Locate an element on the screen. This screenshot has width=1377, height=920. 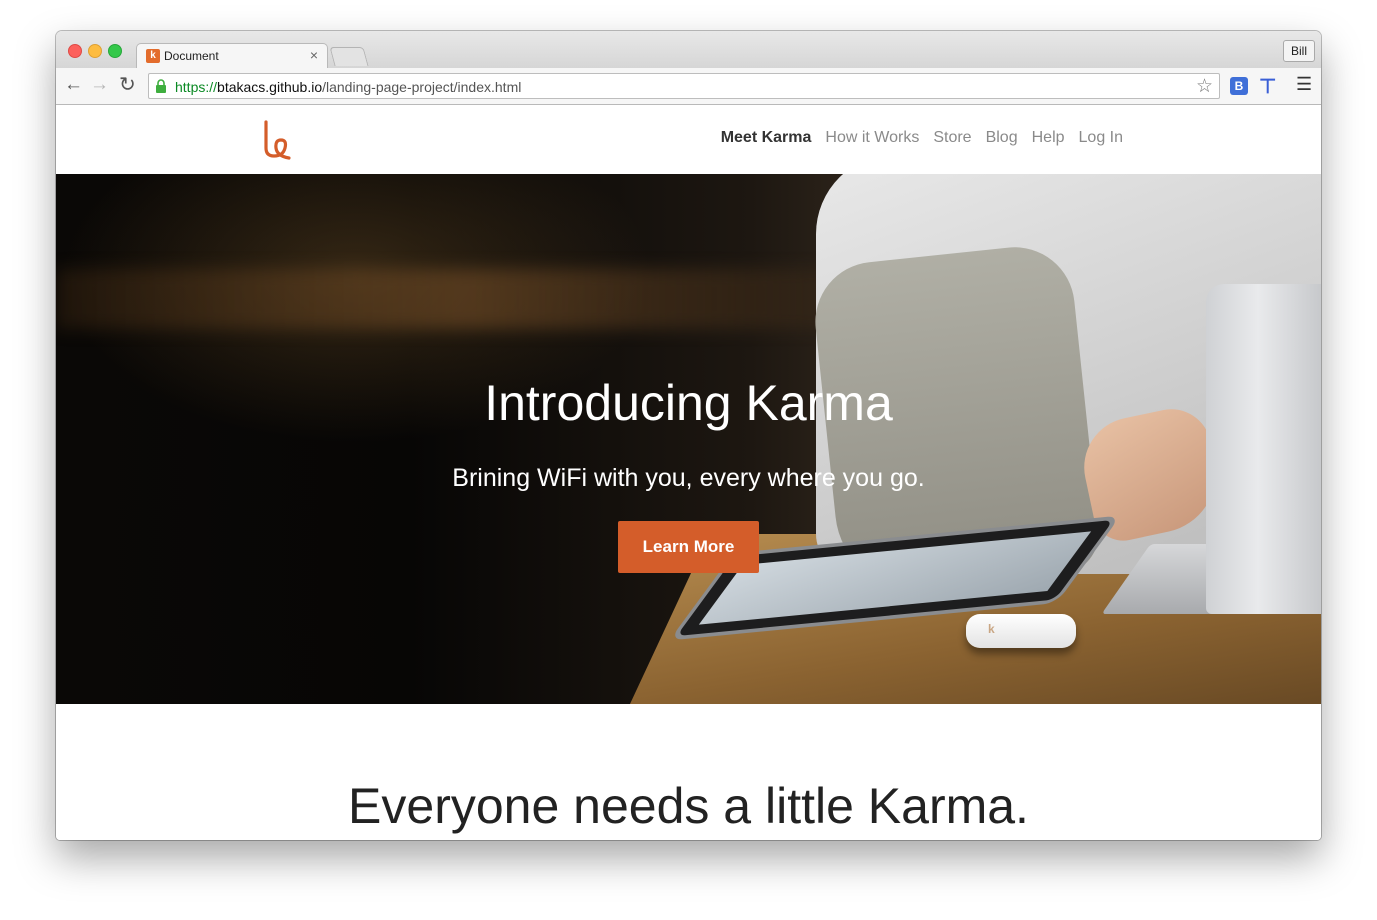
section-title: Everyone needs a little Karma. is located at coordinates (688, 806).